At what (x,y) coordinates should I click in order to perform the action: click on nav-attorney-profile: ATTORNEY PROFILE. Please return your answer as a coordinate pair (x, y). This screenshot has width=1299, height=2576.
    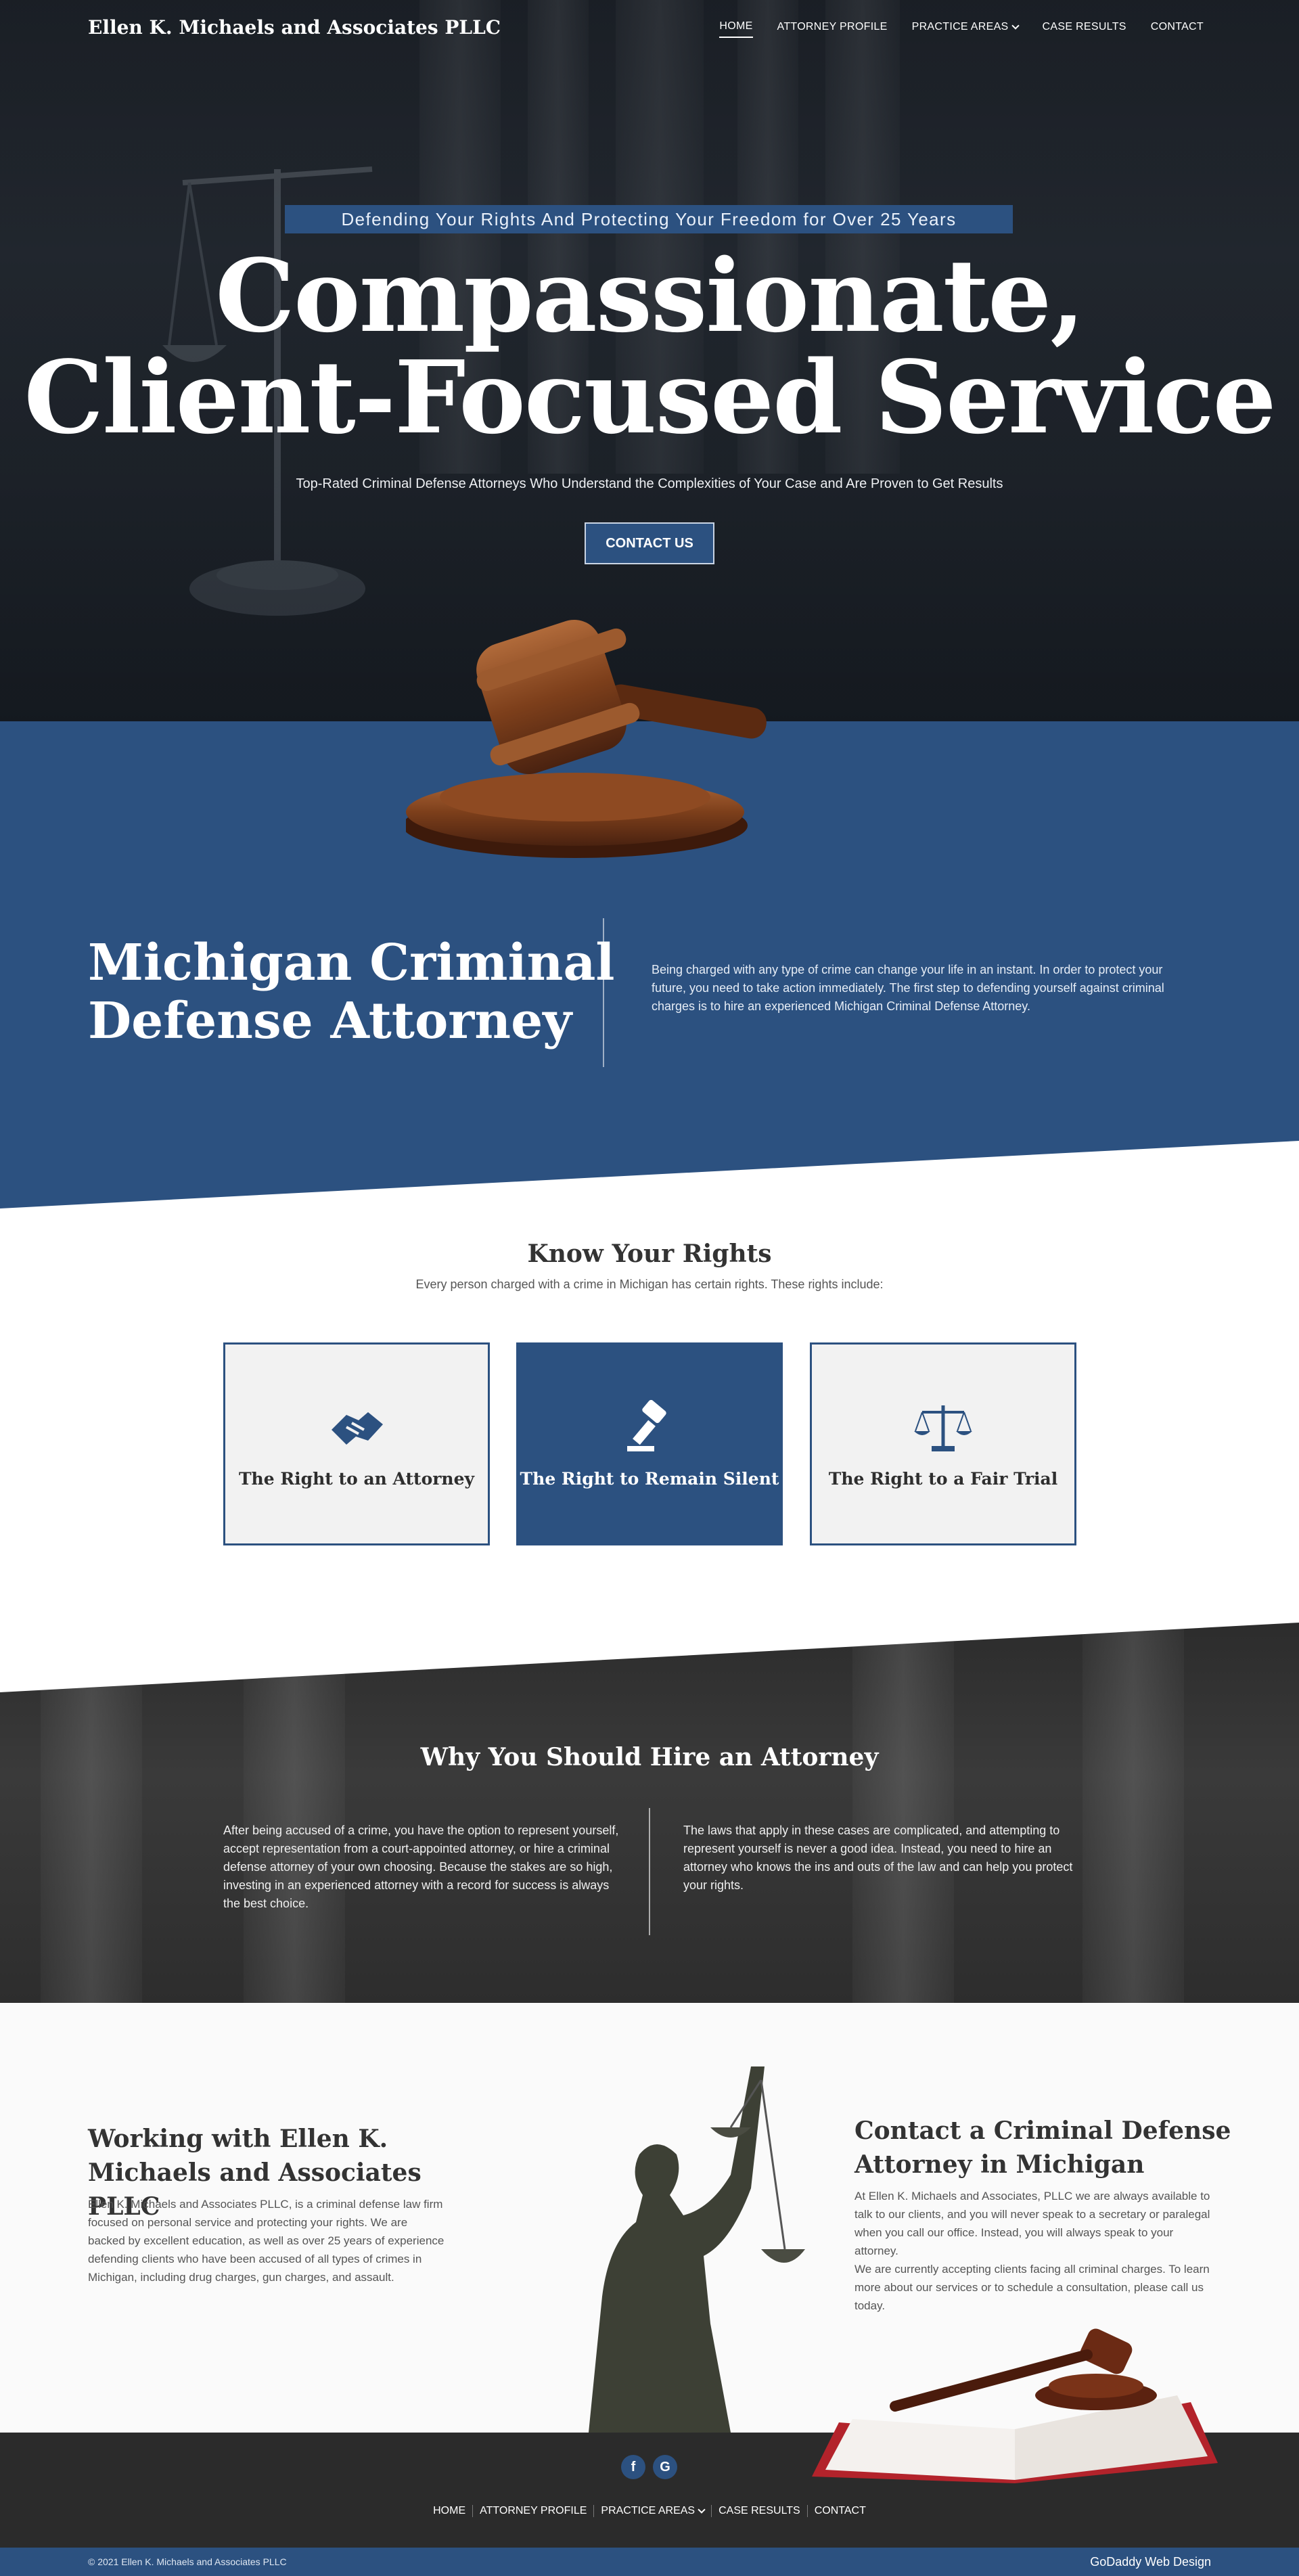
    Looking at the image, I should click on (832, 29).